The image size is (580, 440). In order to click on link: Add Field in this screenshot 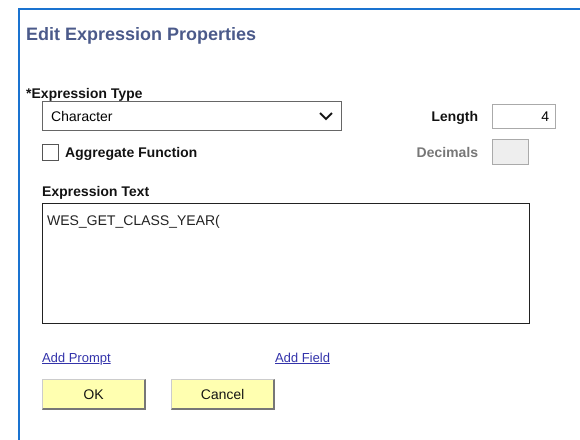, I will do `click(391, 357)`.